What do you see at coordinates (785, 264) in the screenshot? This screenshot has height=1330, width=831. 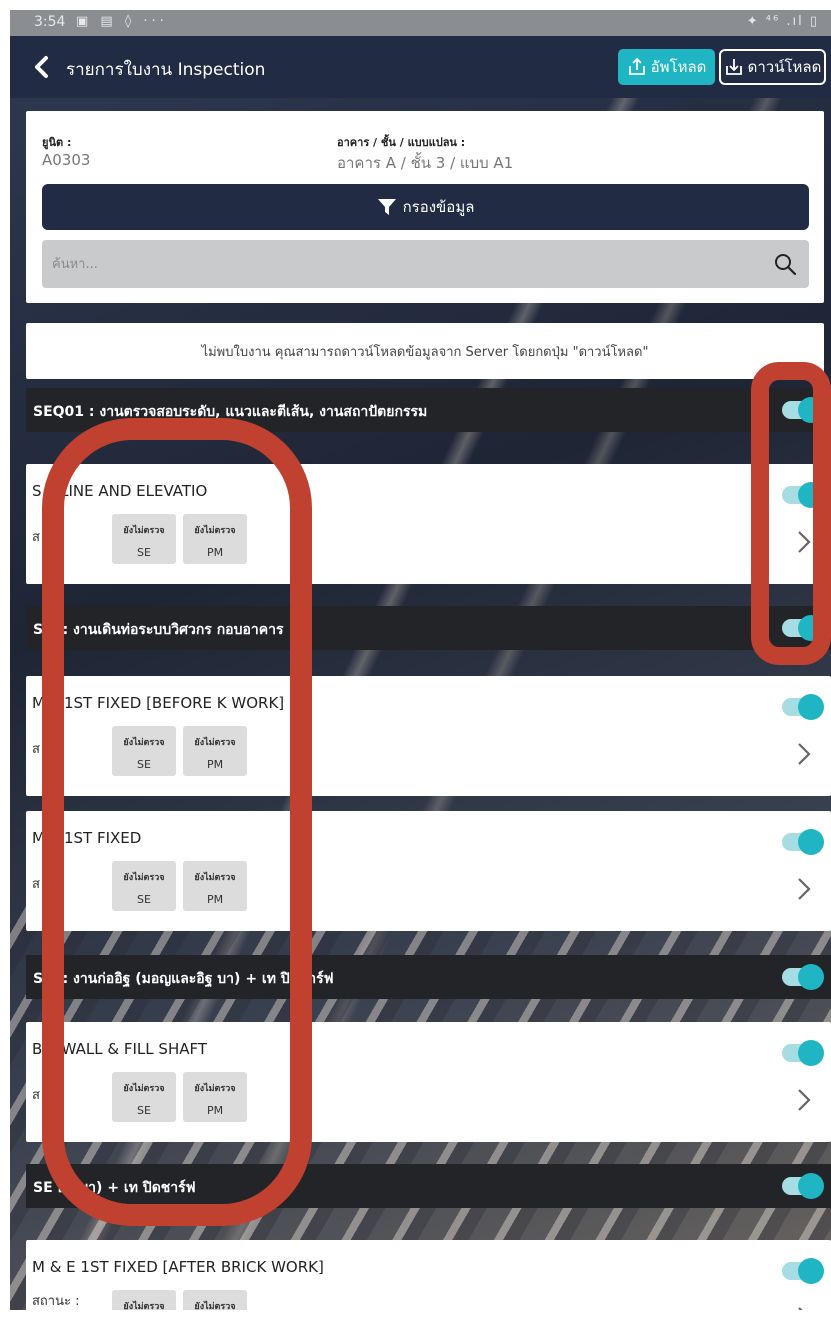 I see `search-icon` at bounding box center [785, 264].